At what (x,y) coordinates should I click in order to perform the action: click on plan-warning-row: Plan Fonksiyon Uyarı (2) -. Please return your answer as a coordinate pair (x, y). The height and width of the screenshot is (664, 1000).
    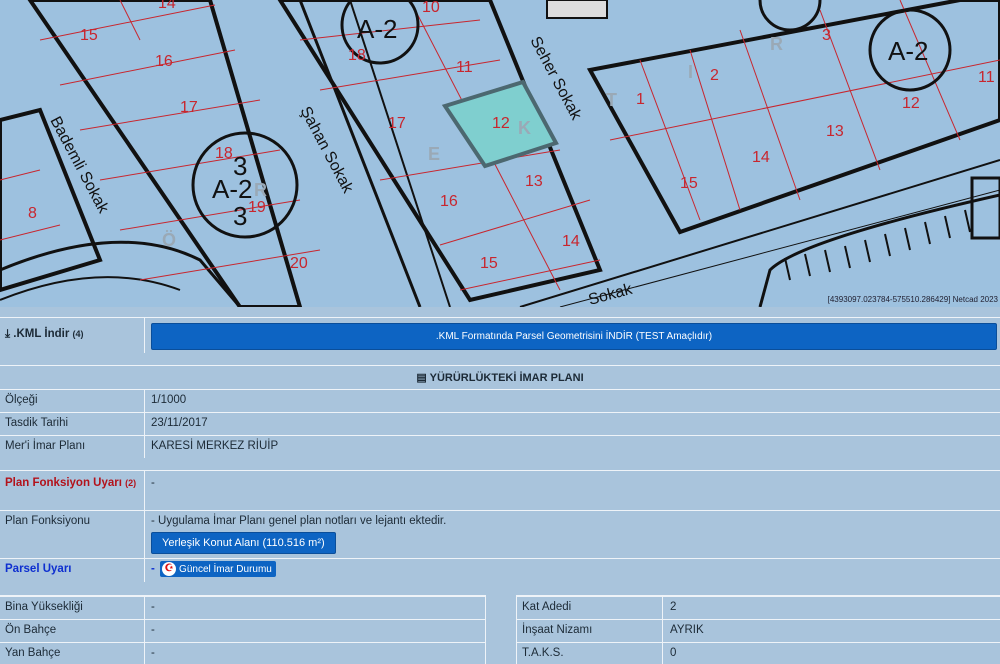
    Looking at the image, I should click on (500, 490).